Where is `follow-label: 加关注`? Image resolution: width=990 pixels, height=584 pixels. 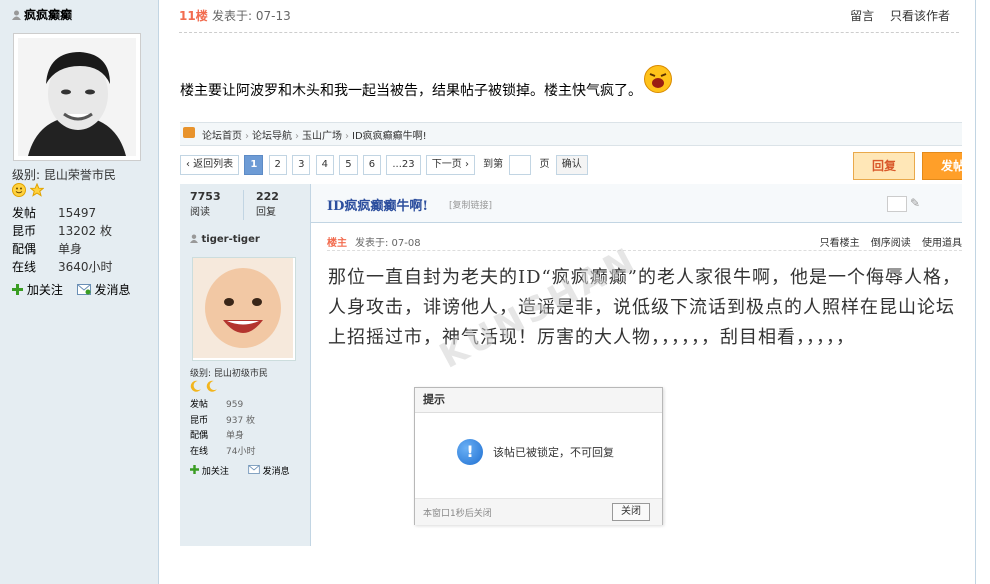
follow-label: 加关注 is located at coordinates (45, 290).